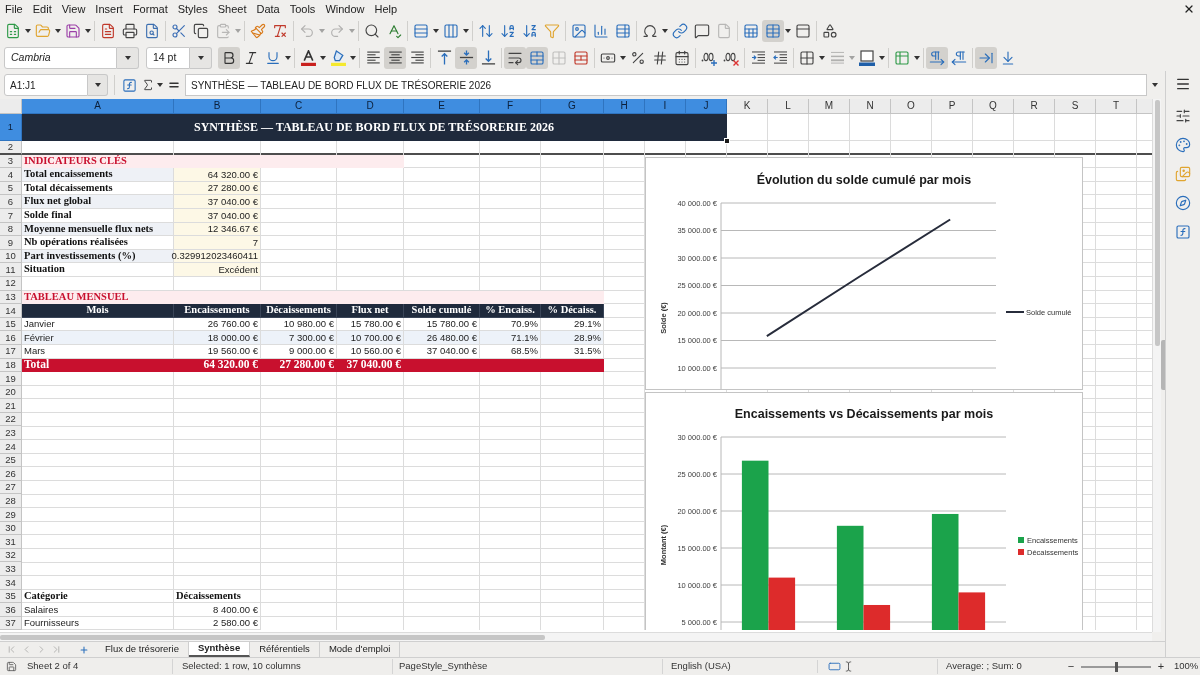 The width and height of the screenshot is (1200, 675). I want to click on row-header: 21, so click(11, 406).